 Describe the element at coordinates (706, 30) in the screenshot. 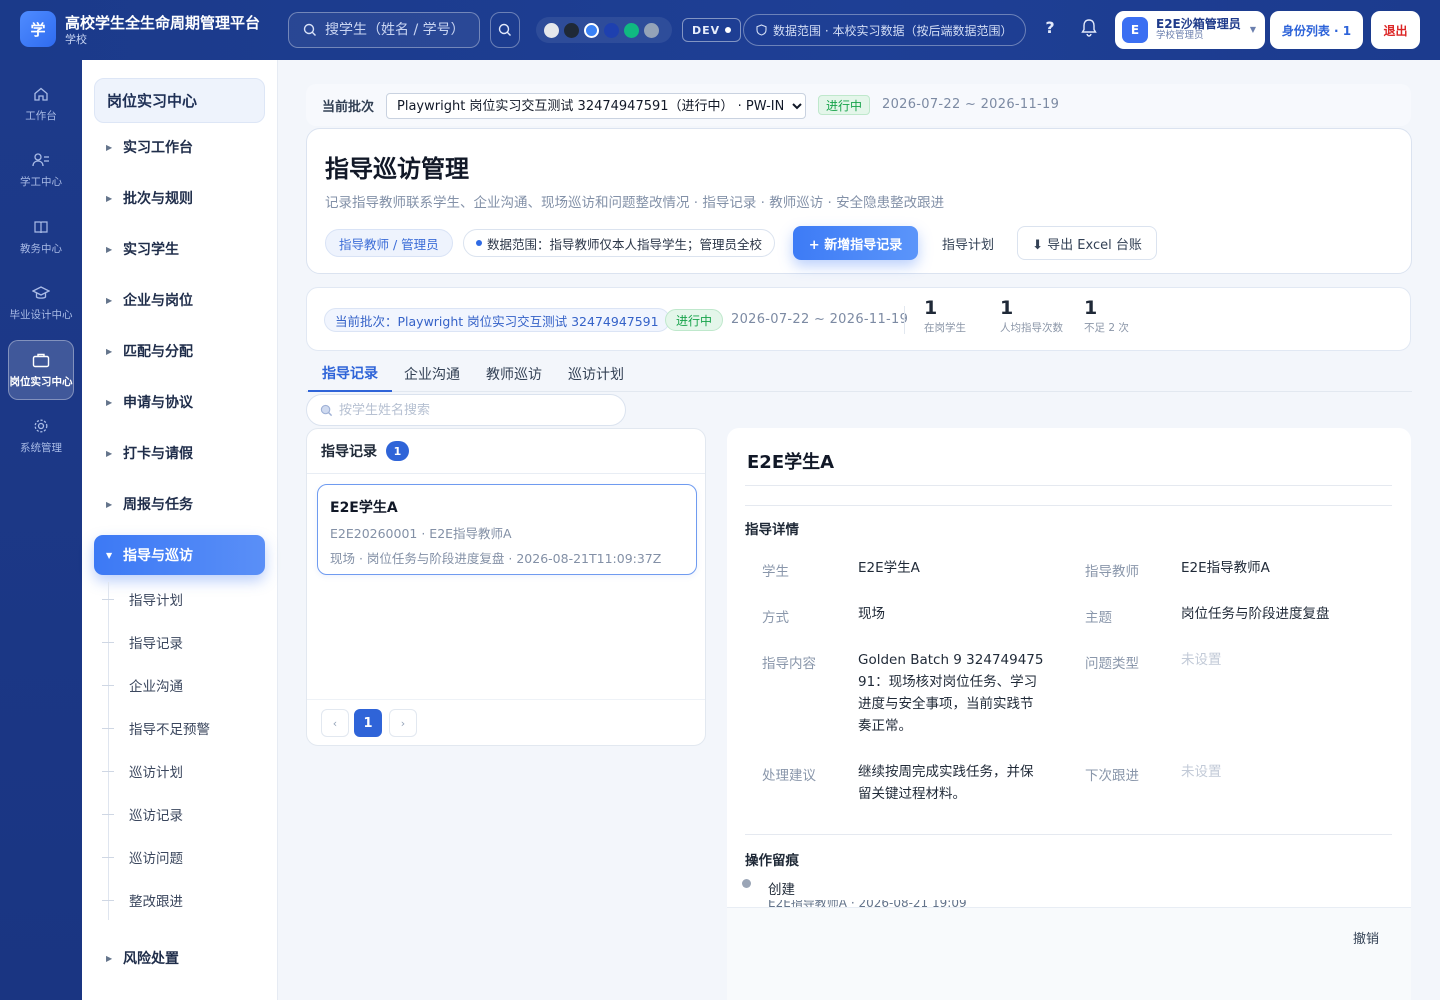

I see `env-badge-label: DEV` at that location.